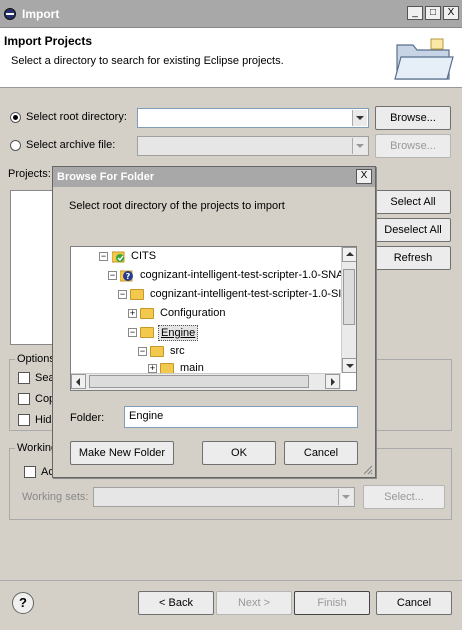 The image size is (462, 630). Describe the element at coordinates (206, 257) in the screenshot. I see `tree-item: − CITS` at that location.